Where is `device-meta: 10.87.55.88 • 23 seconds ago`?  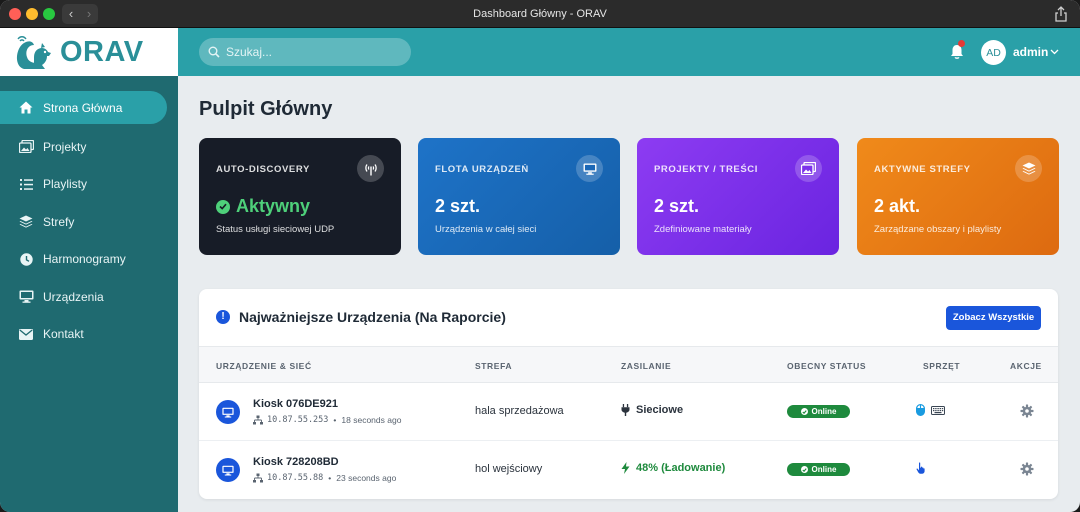
device-meta: 10.87.55.88 • 23 seconds ago is located at coordinates (324, 478).